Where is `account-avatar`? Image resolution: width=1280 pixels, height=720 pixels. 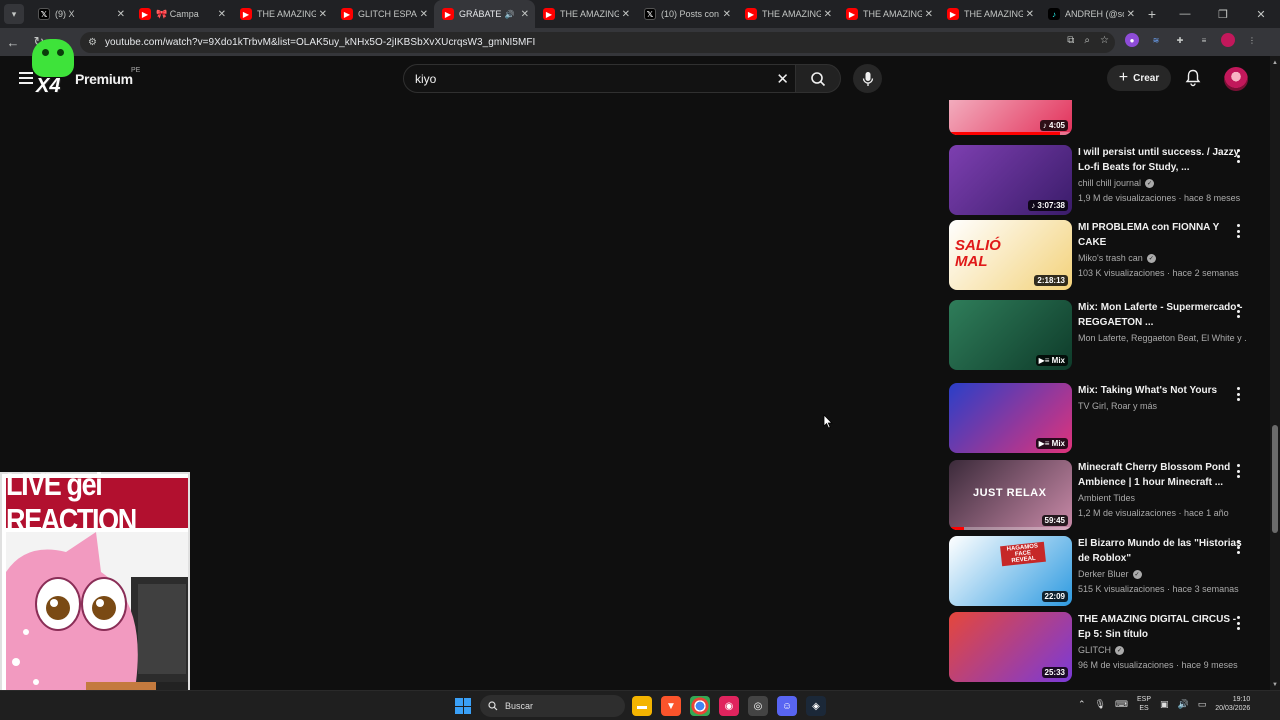 account-avatar is located at coordinates (1236, 79).